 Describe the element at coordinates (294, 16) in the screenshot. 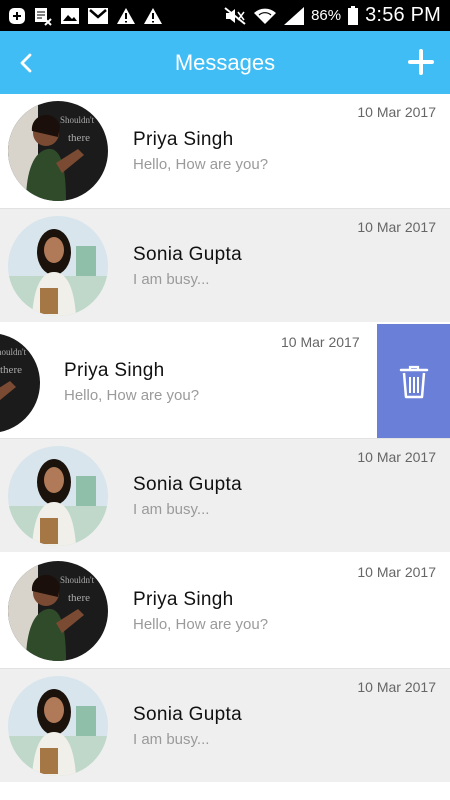

I see `signal-icon` at that location.